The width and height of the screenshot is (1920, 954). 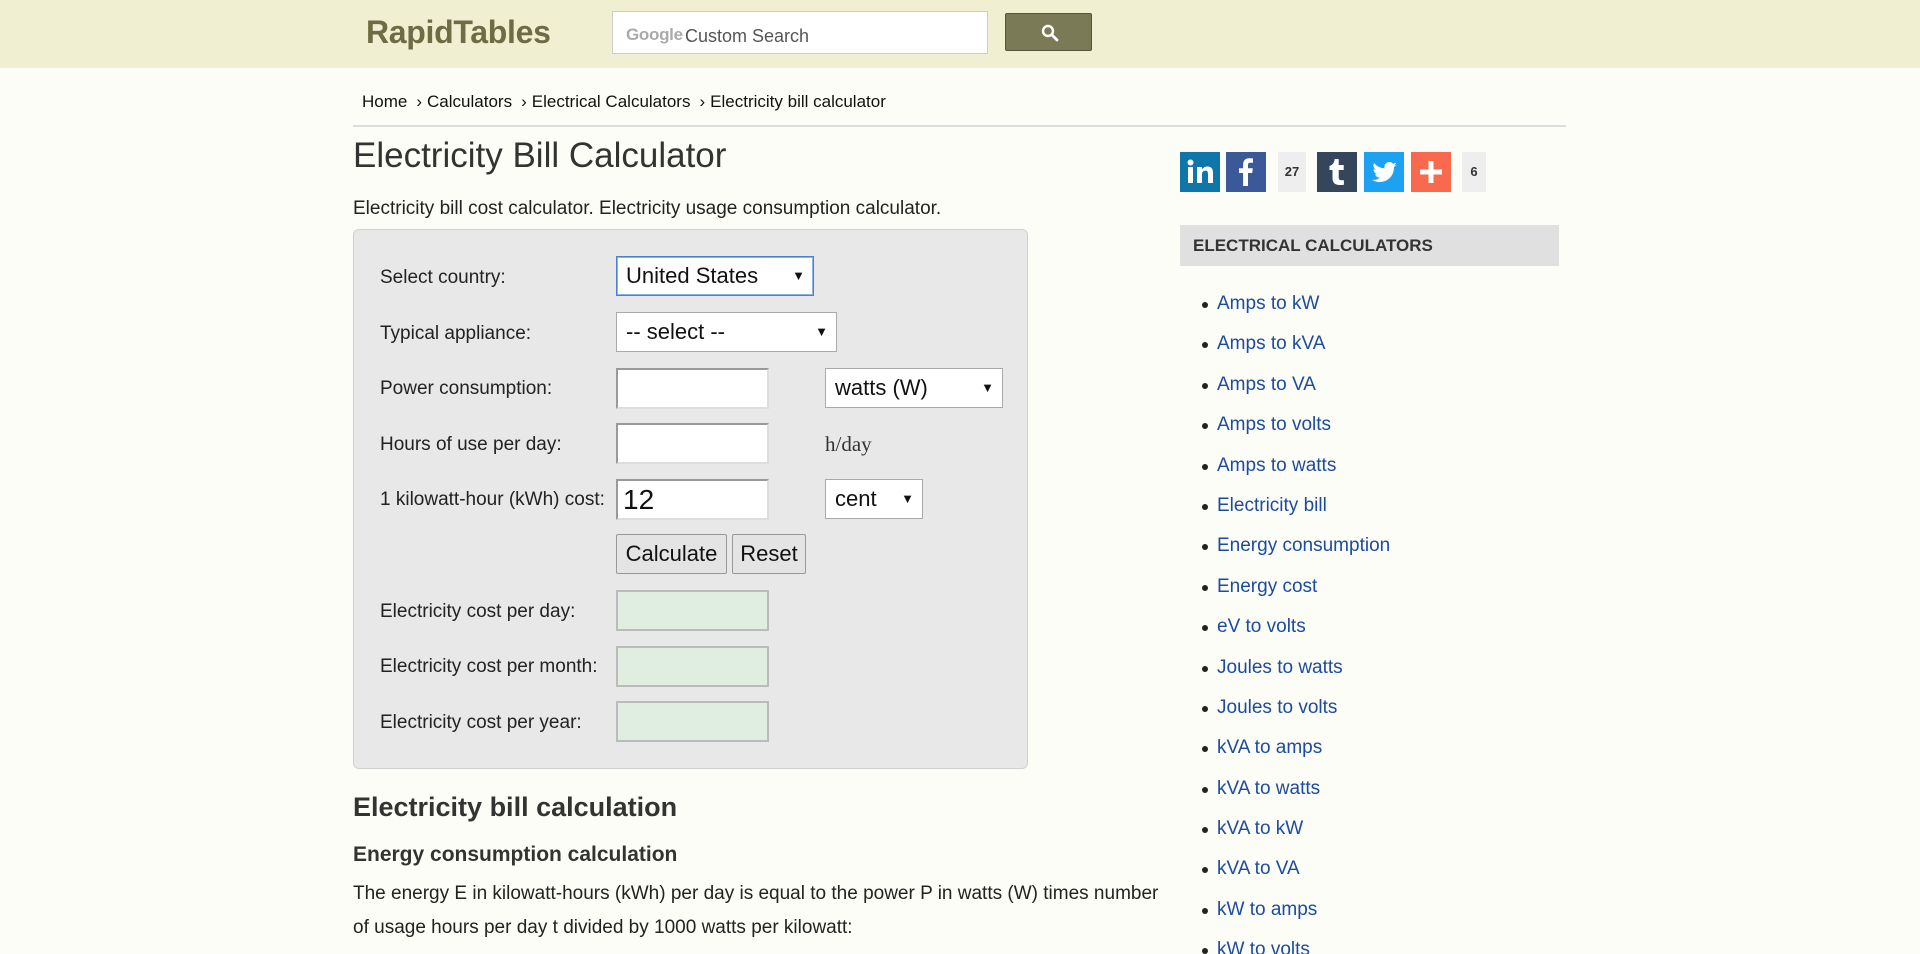 I want to click on country-label: Select country:, so click(x=443, y=277).